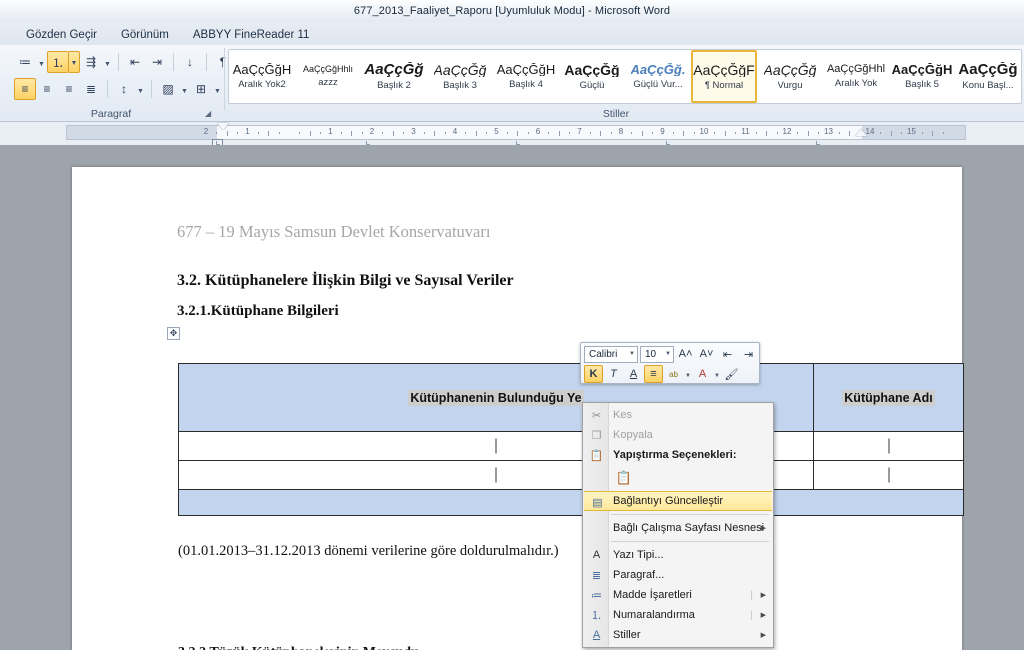 Image resolution: width=1024 pixels, height=650 pixels. What do you see at coordinates (856, 76) in the screenshot?
I see `style-item-aral-k-yok: AaÇçĞğHhl Aralık Yok` at bounding box center [856, 76].